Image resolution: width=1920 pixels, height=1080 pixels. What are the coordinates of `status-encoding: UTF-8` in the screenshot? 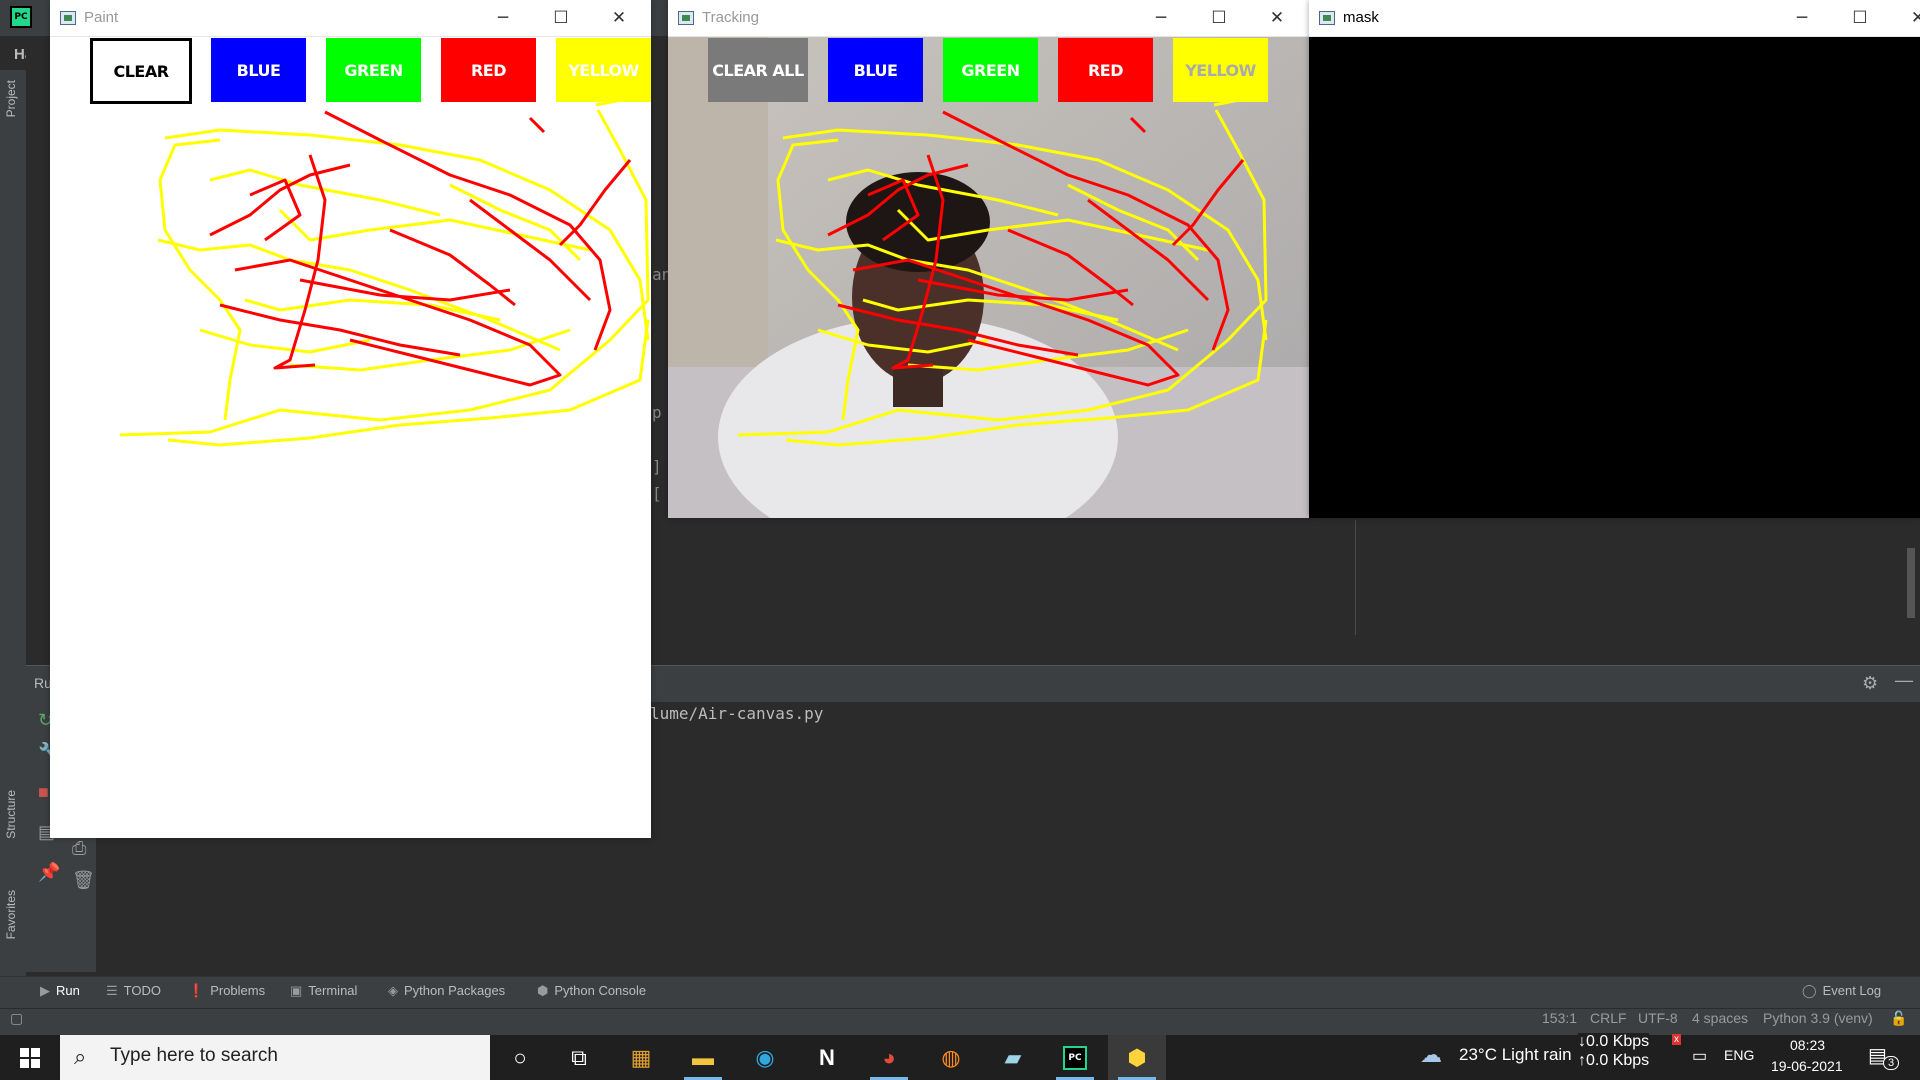 It's located at (1658, 1018).